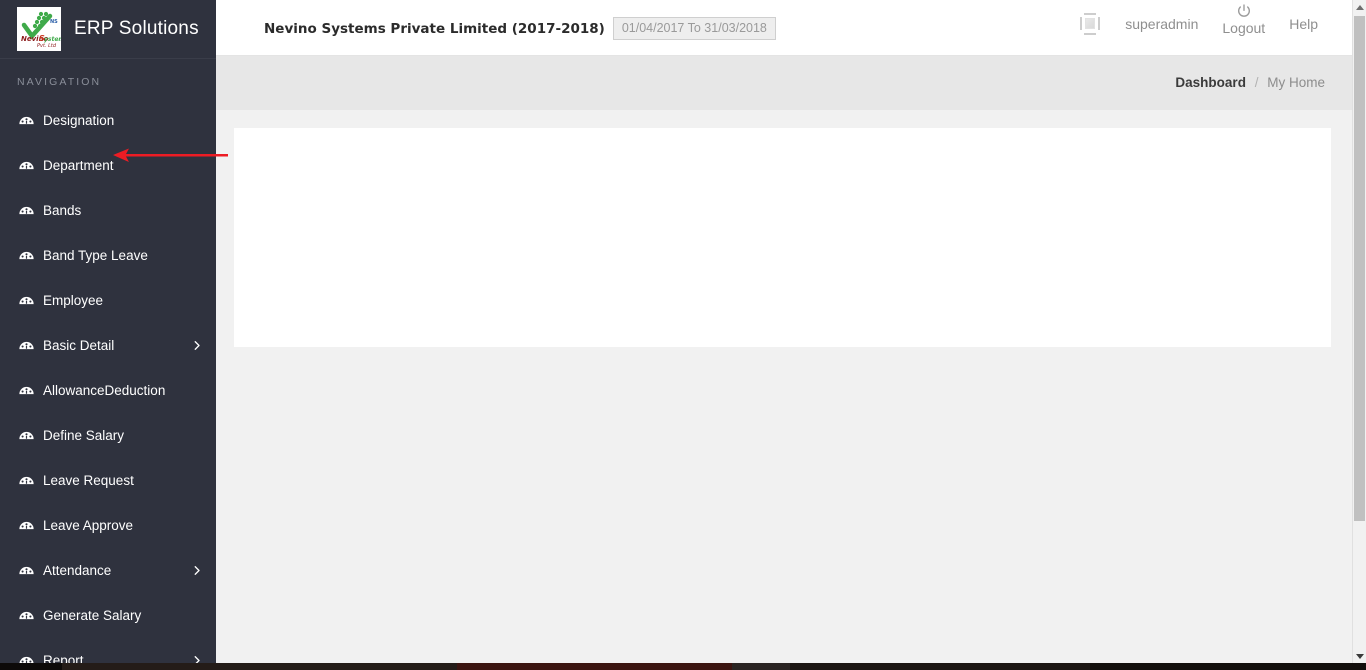 The width and height of the screenshot is (1366, 670). I want to click on sidebar-item-label: Designation, so click(79, 120).